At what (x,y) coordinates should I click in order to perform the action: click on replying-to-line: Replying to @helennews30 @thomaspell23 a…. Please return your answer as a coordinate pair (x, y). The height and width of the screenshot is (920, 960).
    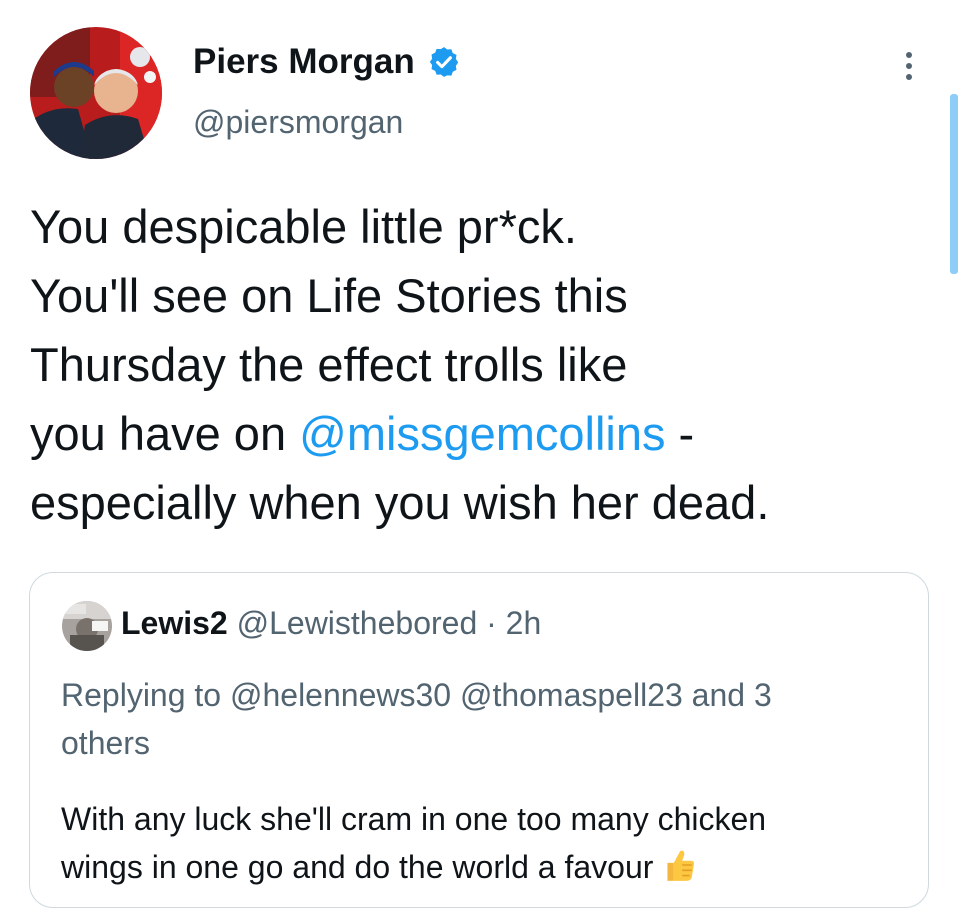
    Looking at the image, I should click on (486, 695).